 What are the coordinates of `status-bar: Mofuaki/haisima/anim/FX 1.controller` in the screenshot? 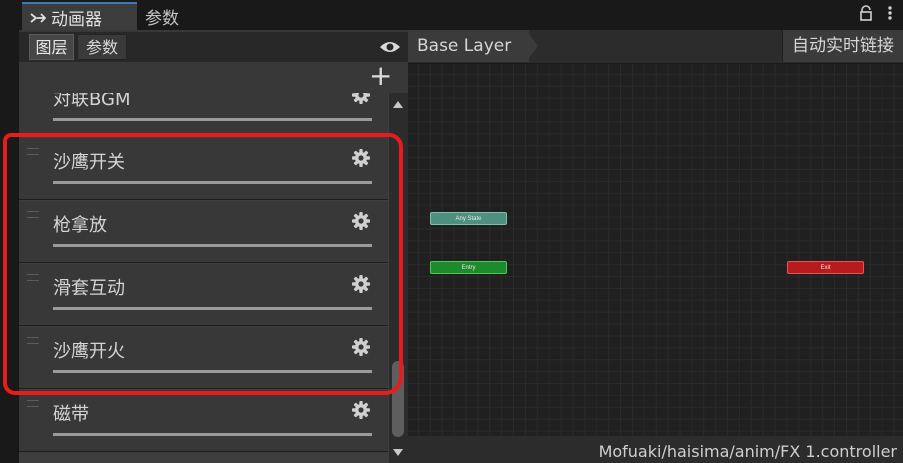 It's located at (655, 449).